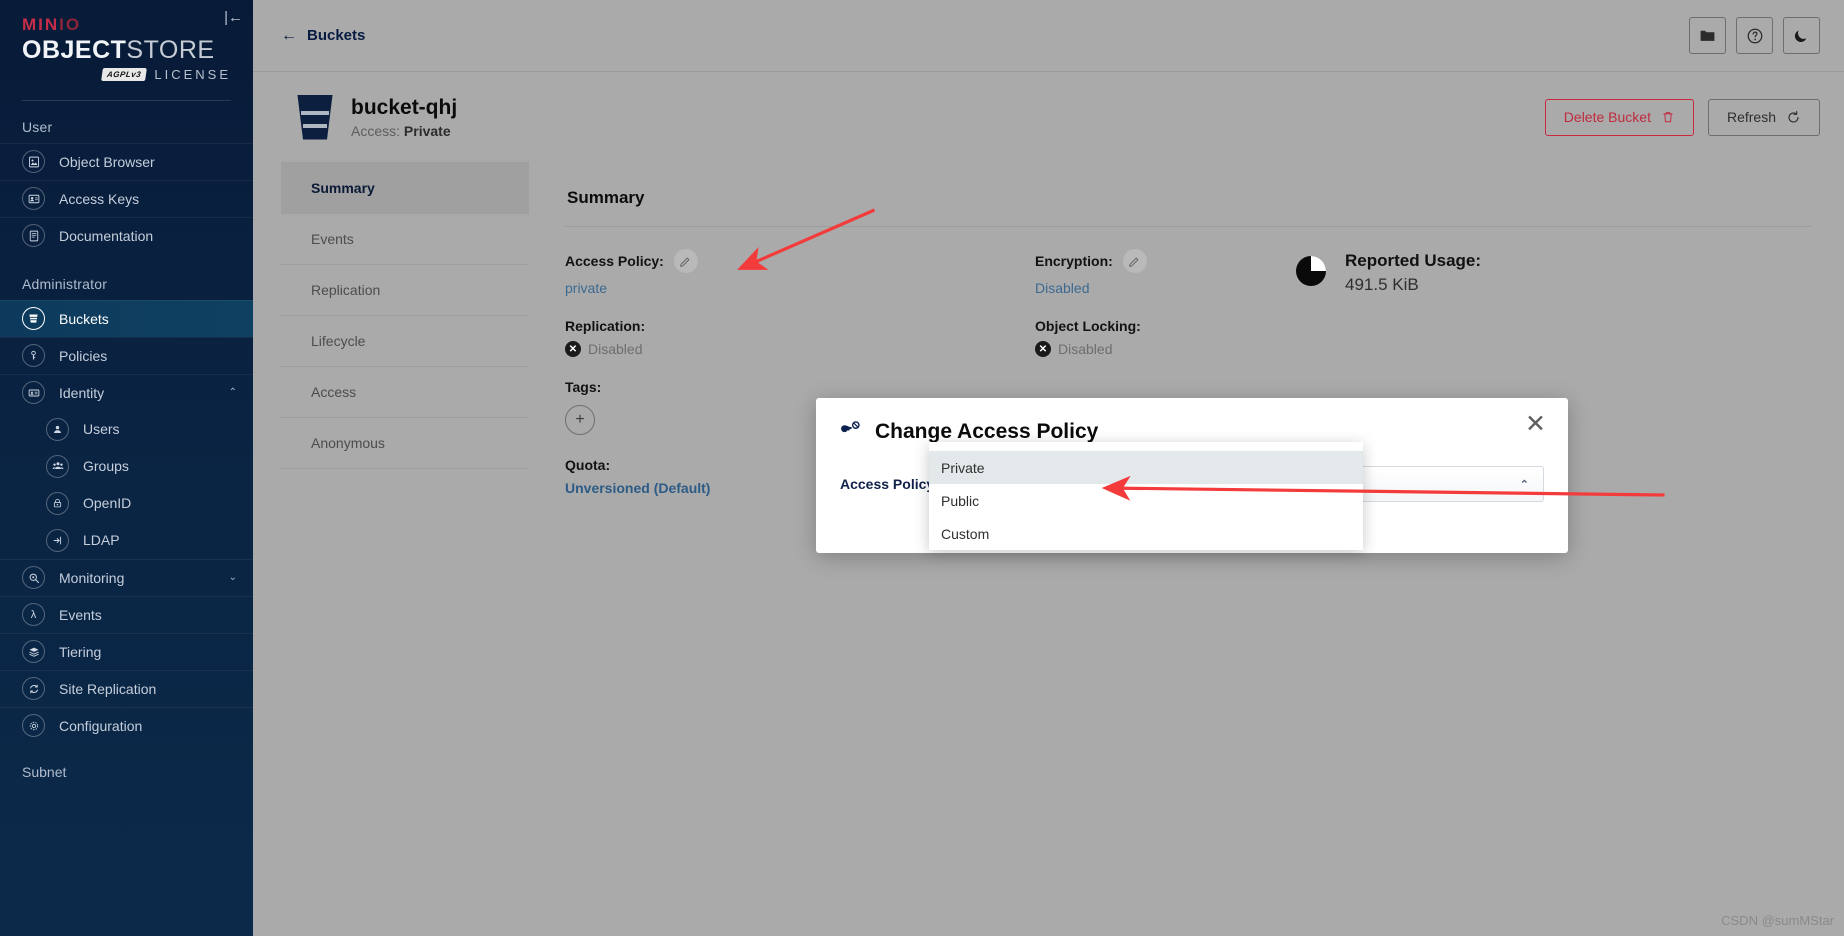 Image resolution: width=1844 pixels, height=936 pixels. Describe the element at coordinates (1146, 500) in the screenshot. I see `dropdown-option-public: Public` at that location.